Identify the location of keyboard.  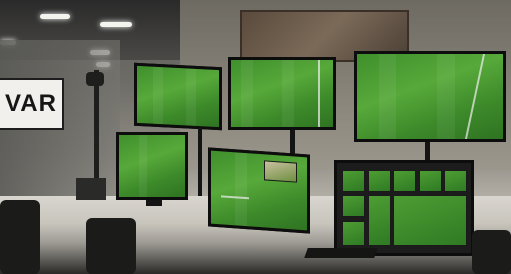
(341, 253).